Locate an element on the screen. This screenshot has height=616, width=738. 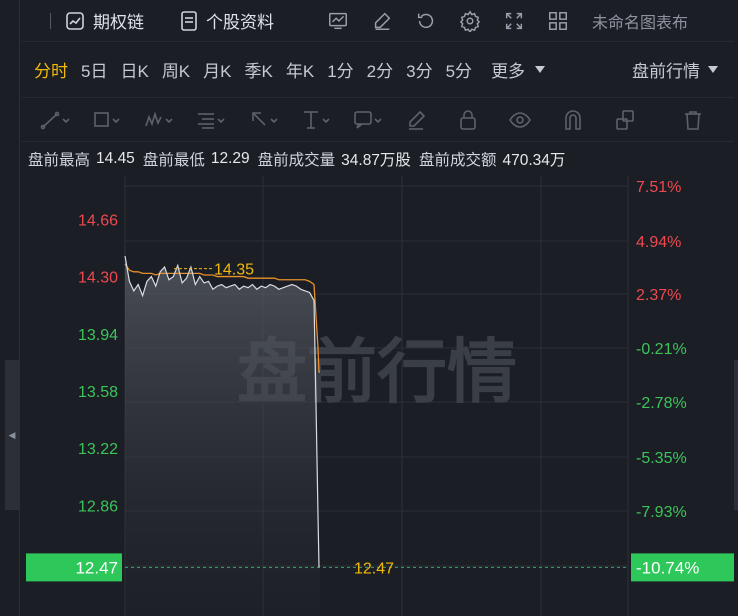
text-tool is located at coordinates (327, 120).